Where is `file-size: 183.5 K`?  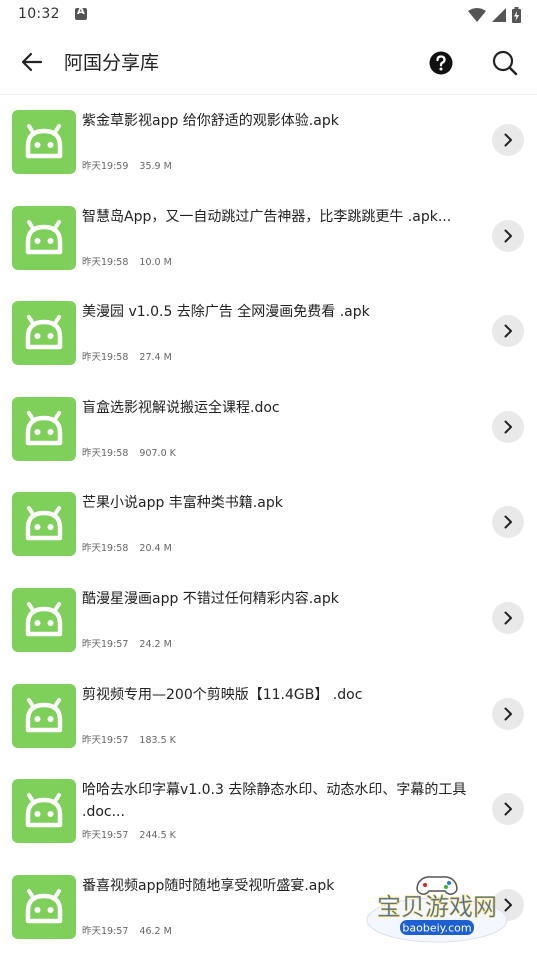
file-size: 183.5 K is located at coordinates (157, 740).